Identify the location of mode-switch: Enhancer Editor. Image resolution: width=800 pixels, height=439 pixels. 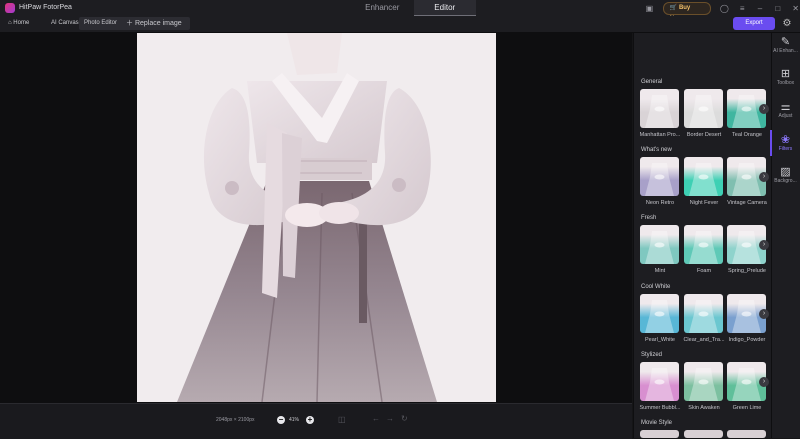
(413, 8).